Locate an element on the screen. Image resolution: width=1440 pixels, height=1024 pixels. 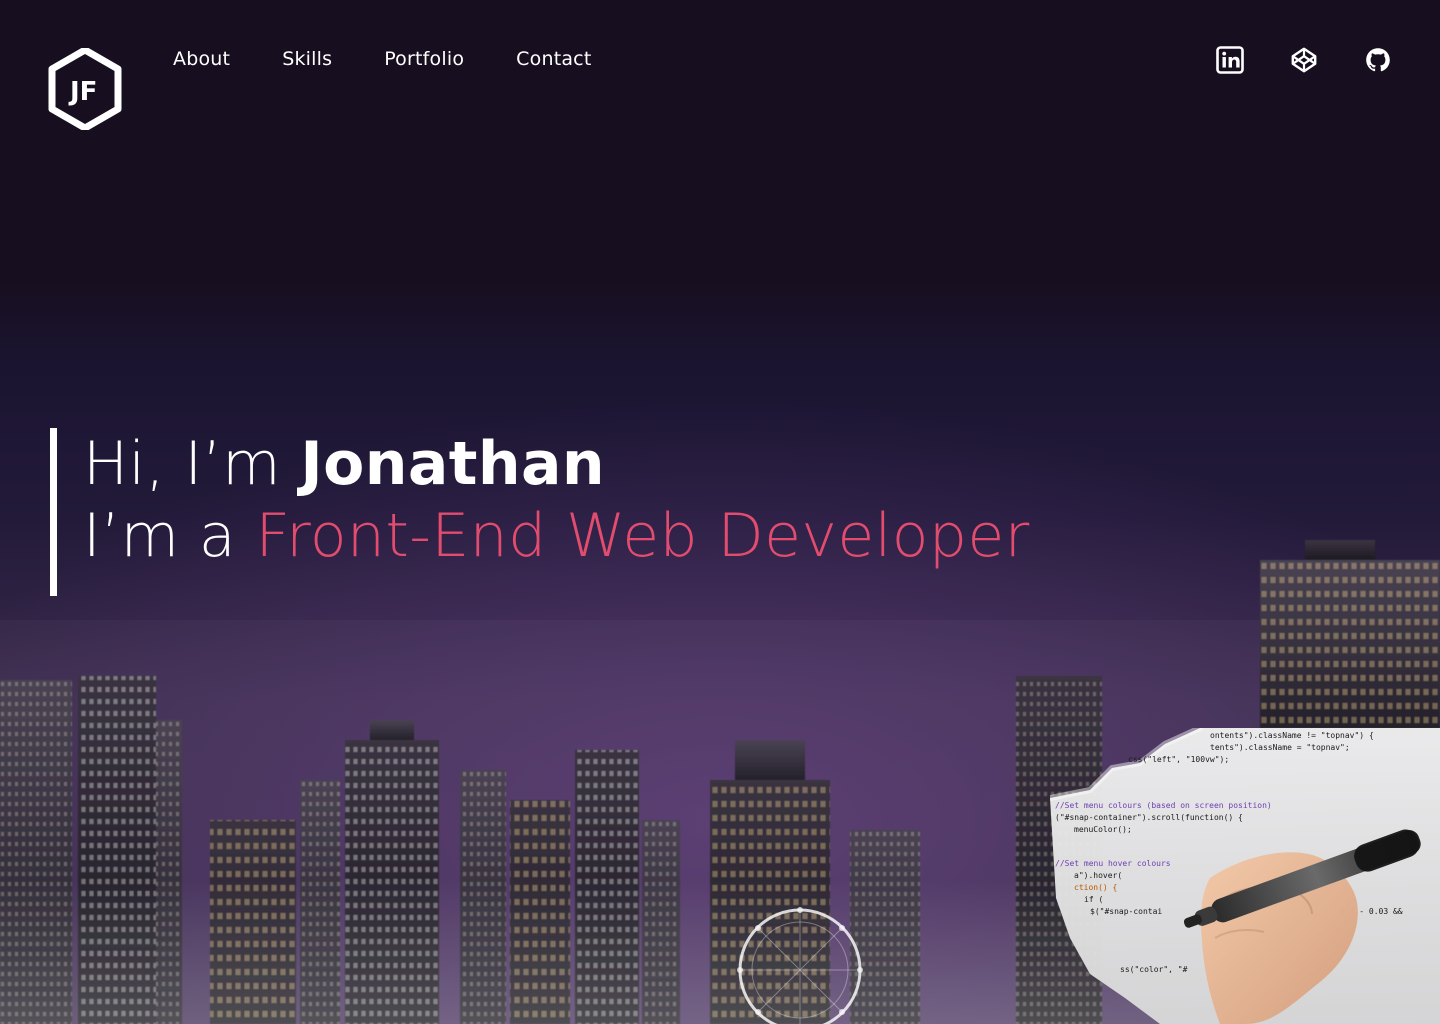
codepen-icon is located at coordinates (1304, 60).